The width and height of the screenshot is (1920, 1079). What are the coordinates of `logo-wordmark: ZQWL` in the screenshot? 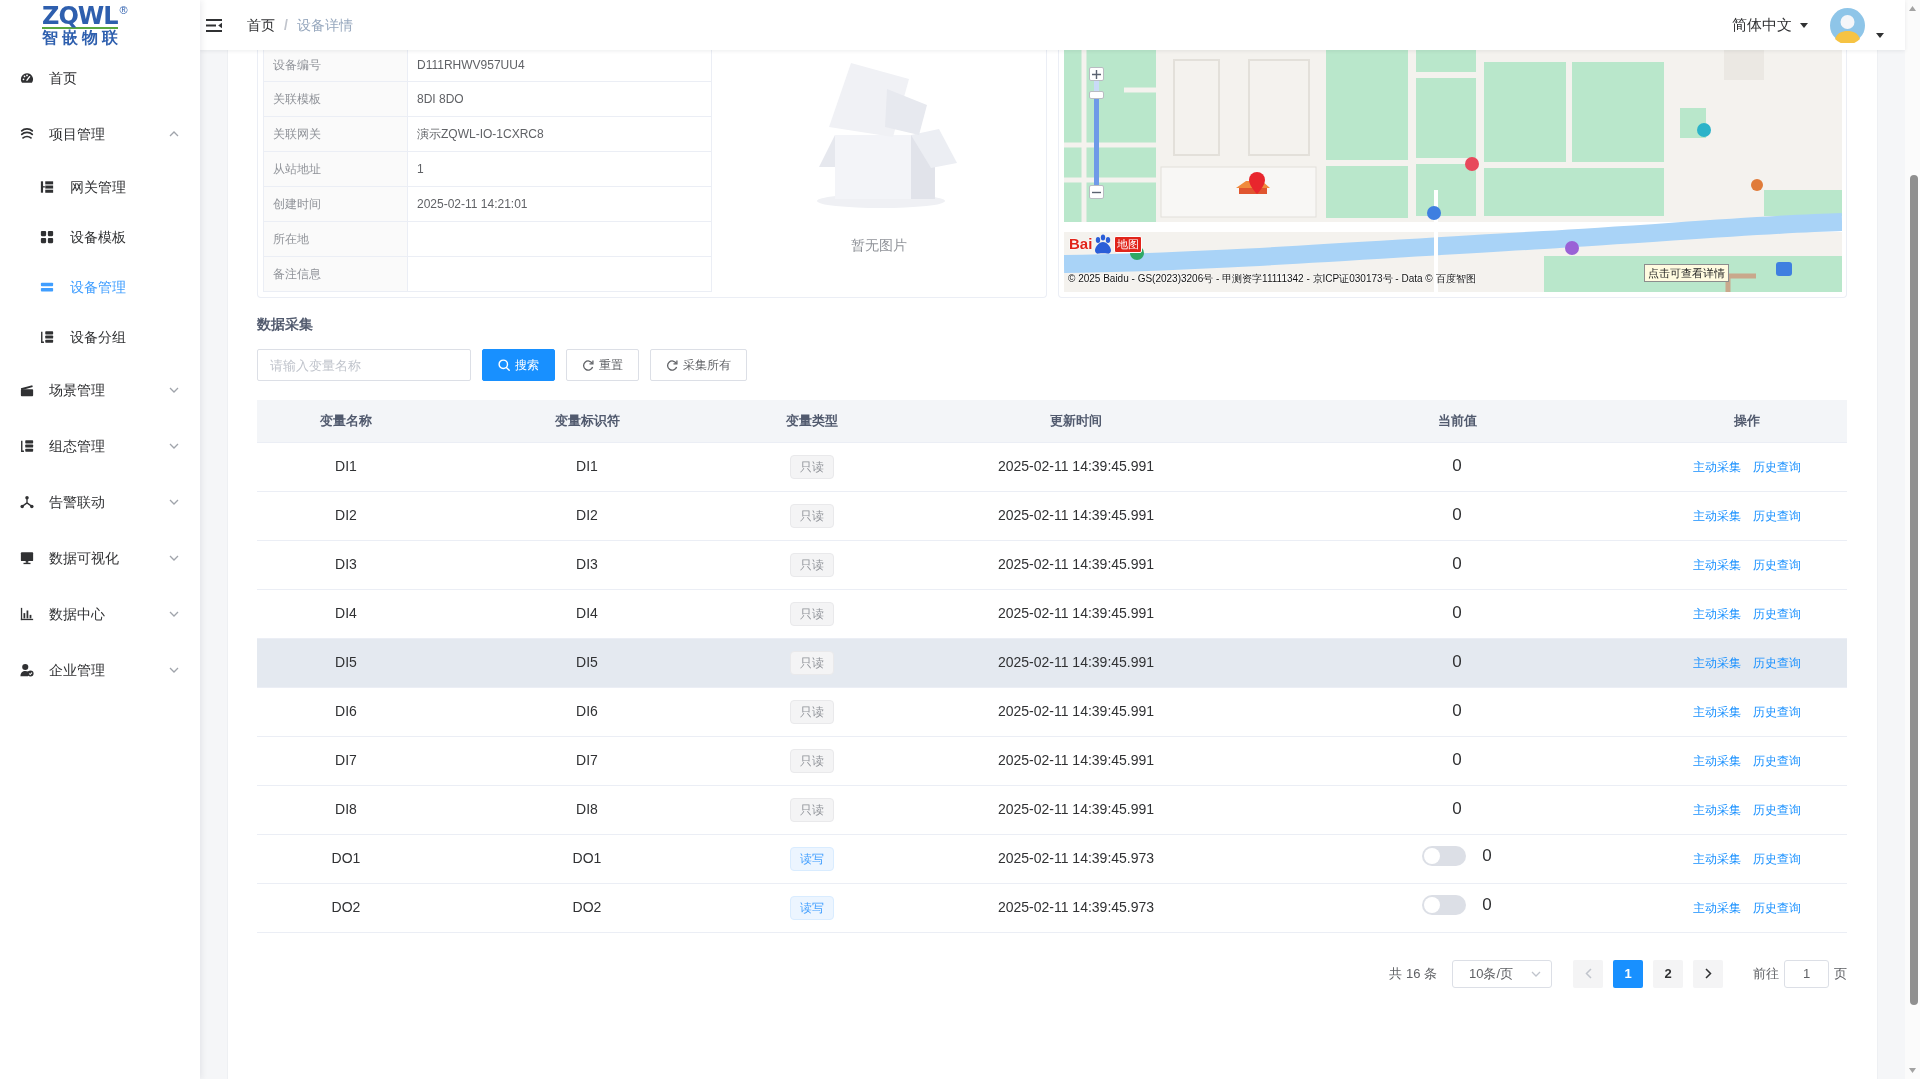 It's located at (80, 17).